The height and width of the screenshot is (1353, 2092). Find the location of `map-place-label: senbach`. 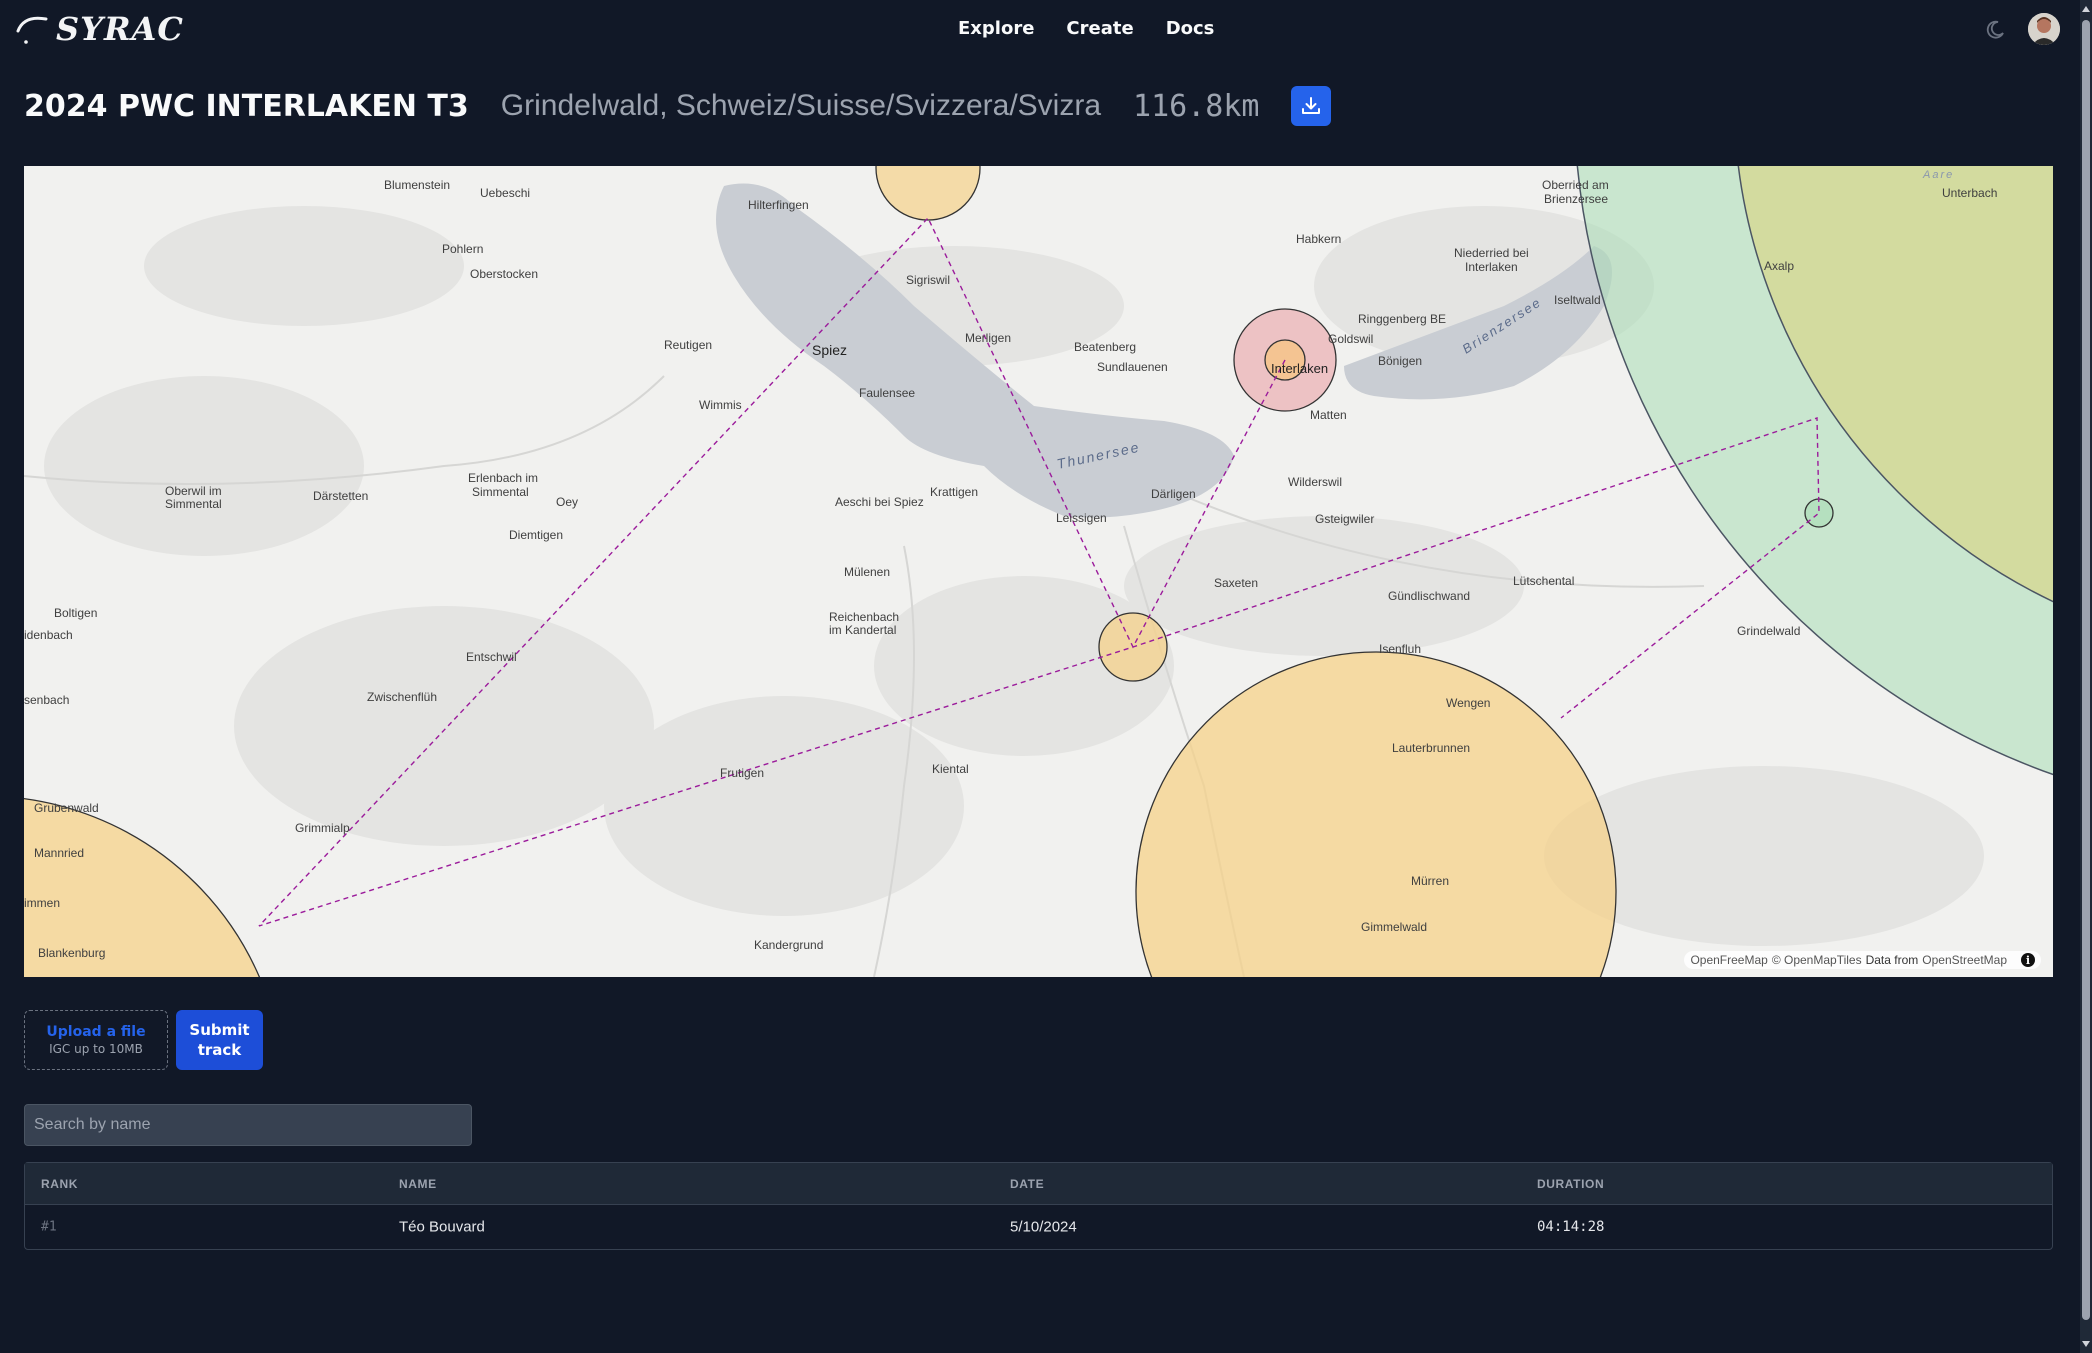

map-place-label: senbach is located at coordinates (46, 700).